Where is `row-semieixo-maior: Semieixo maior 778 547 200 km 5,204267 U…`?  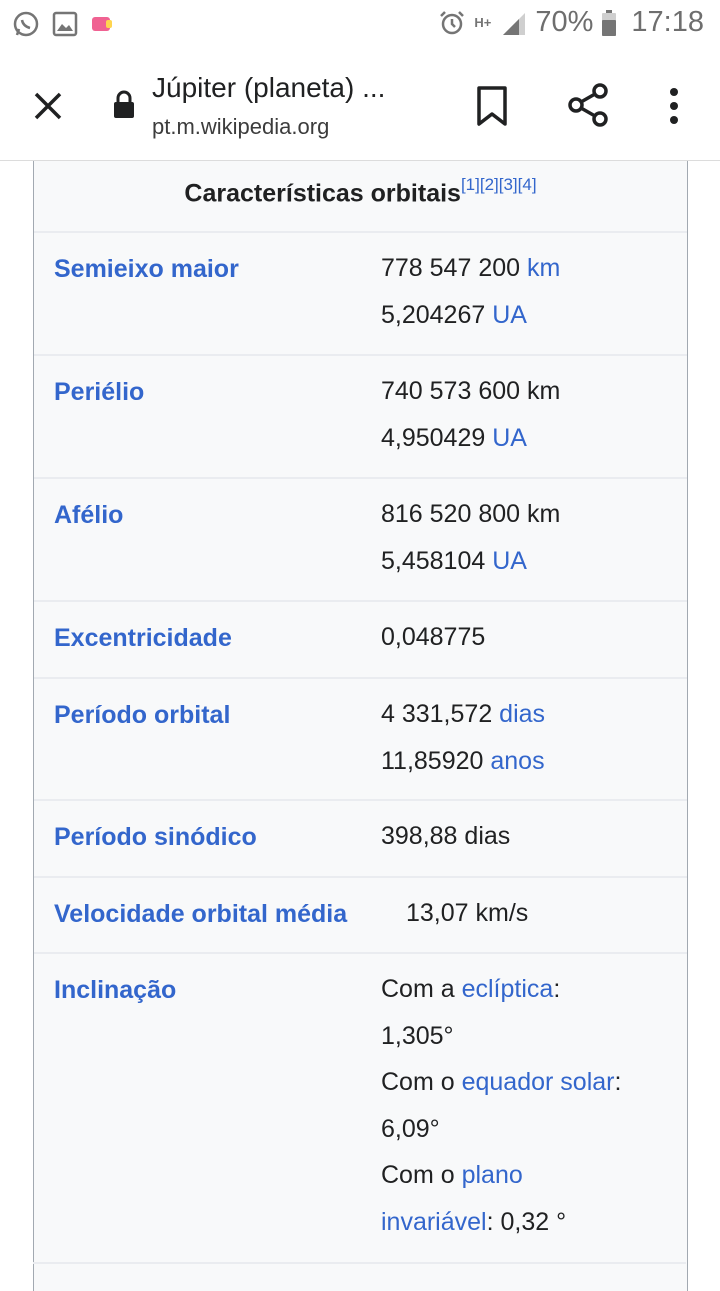
row-semieixo-maior: Semieixo maior 778 547 200 km 5,204267 U… is located at coordinates (360, 294).